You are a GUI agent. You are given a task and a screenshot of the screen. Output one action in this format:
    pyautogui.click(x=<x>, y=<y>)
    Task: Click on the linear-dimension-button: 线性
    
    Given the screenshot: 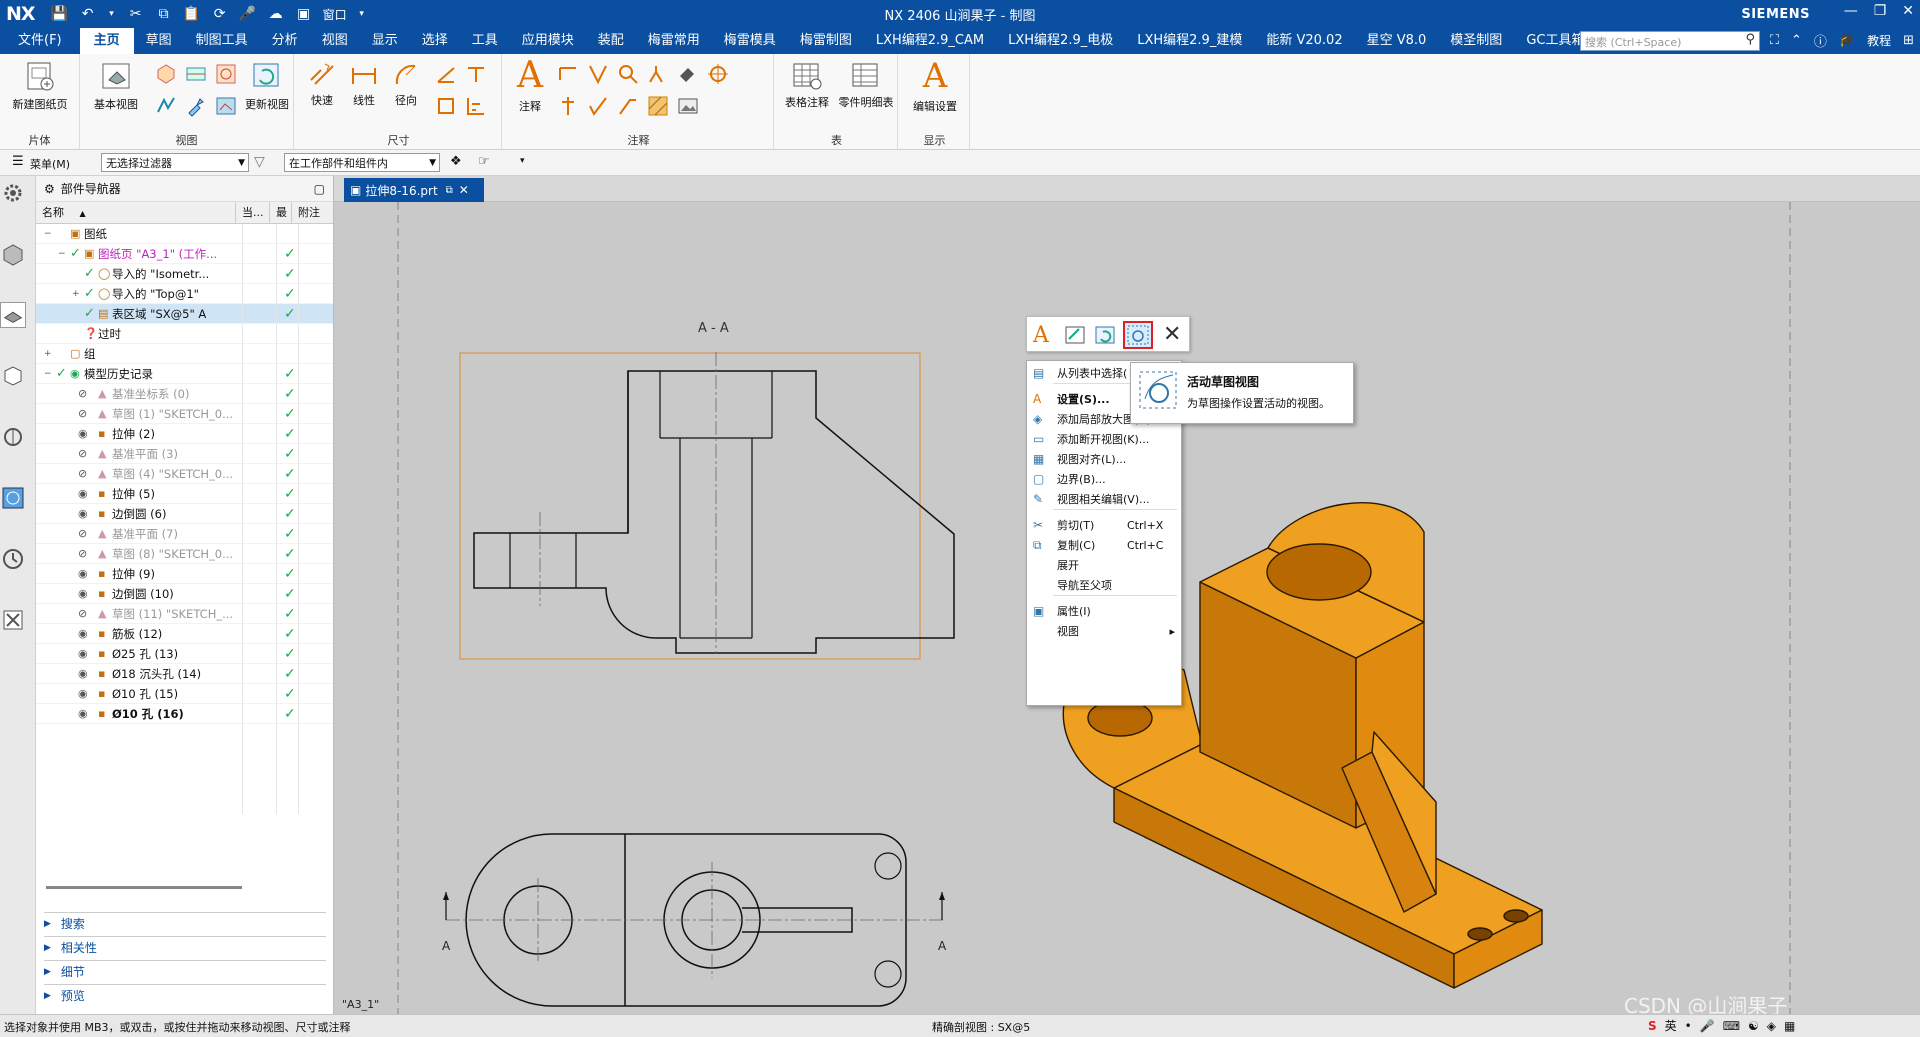 What is the action you would take?
    pyautogui.click(x=364, y=84)
    